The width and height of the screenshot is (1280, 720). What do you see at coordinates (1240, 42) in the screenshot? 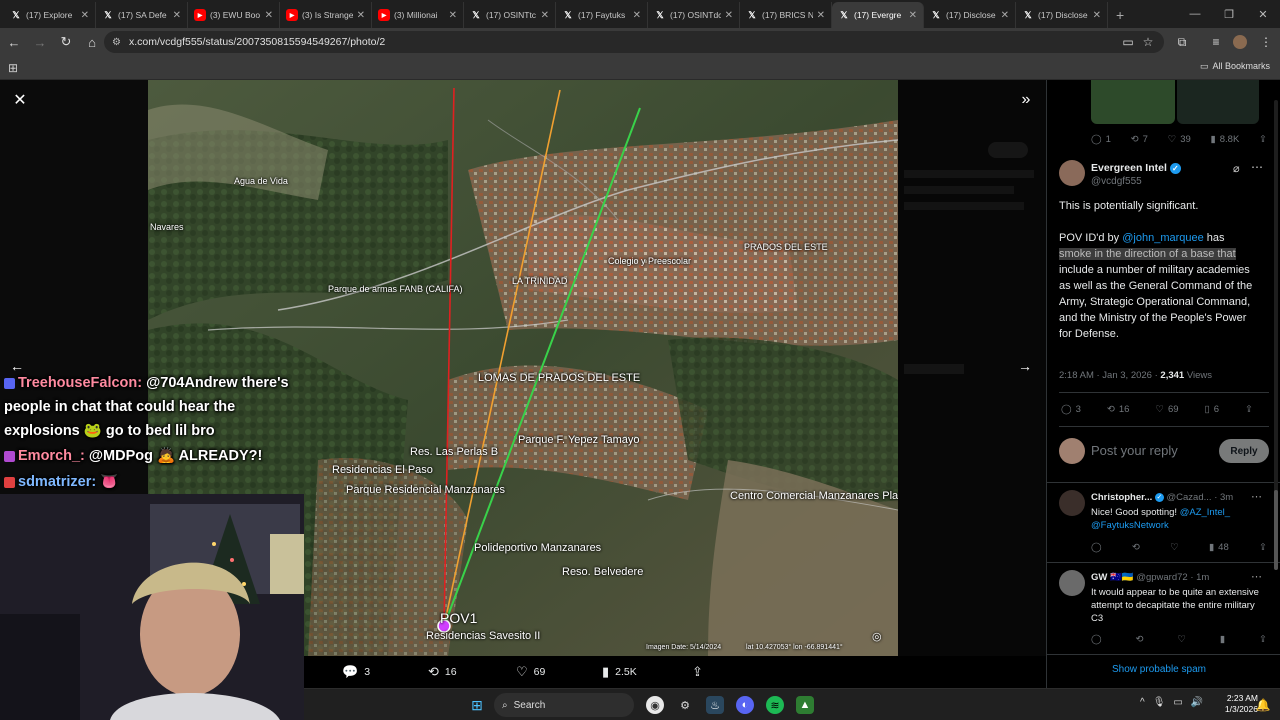
I see `profile-avatar` at bounding box center [1240, 42].